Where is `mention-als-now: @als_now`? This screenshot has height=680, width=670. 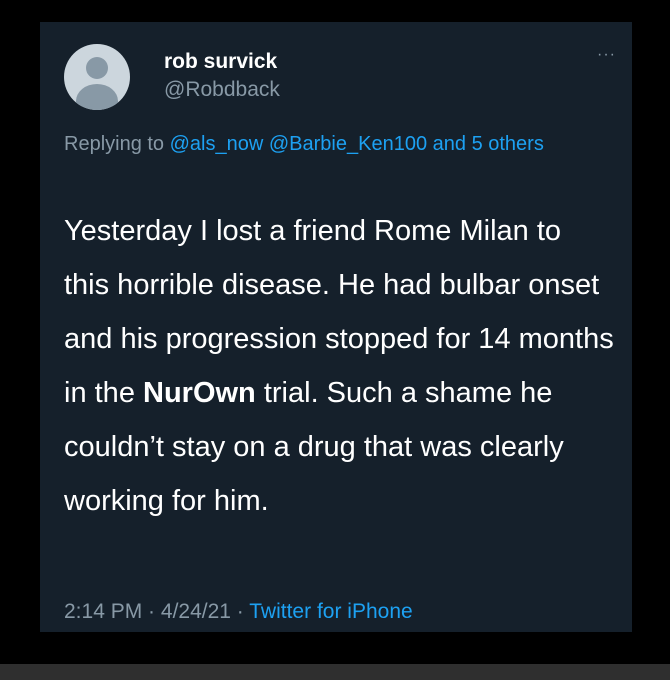
mention-als-now: @als_now is located at coordinates (217, 144).